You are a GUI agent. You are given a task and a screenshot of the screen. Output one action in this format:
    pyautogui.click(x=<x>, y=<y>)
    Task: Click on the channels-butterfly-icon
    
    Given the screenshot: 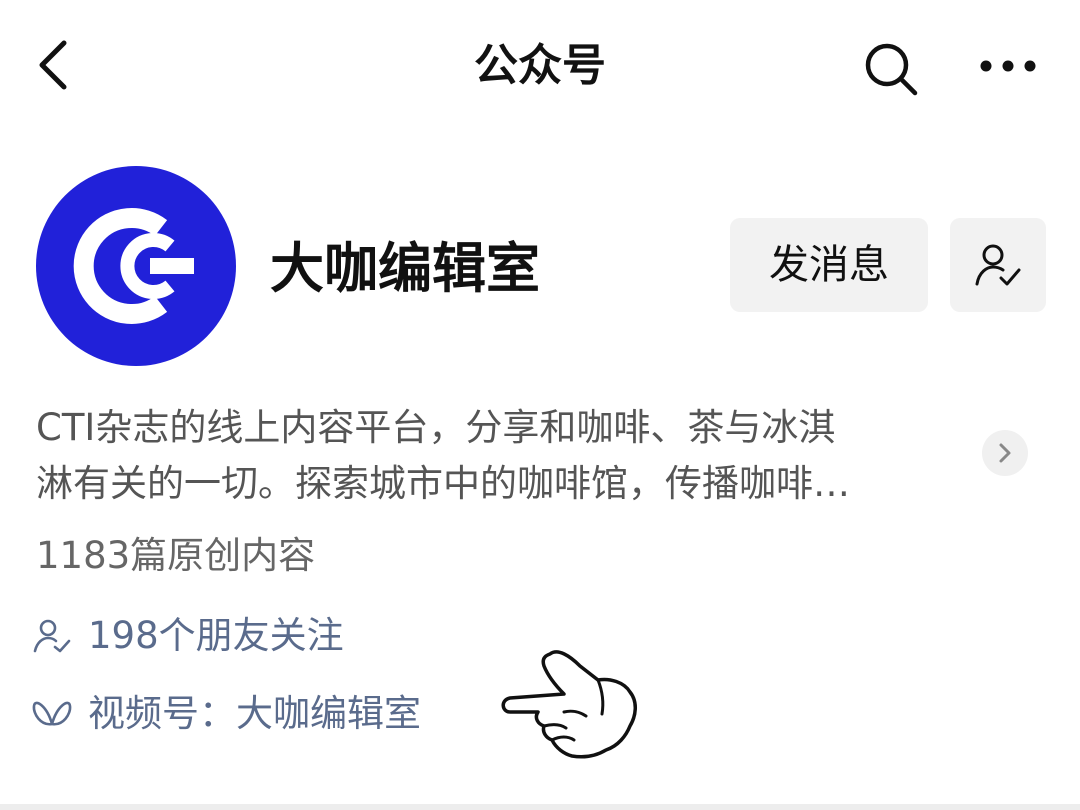 What is the action you would take?
    pyautogui.click(x=52, y=714)
    